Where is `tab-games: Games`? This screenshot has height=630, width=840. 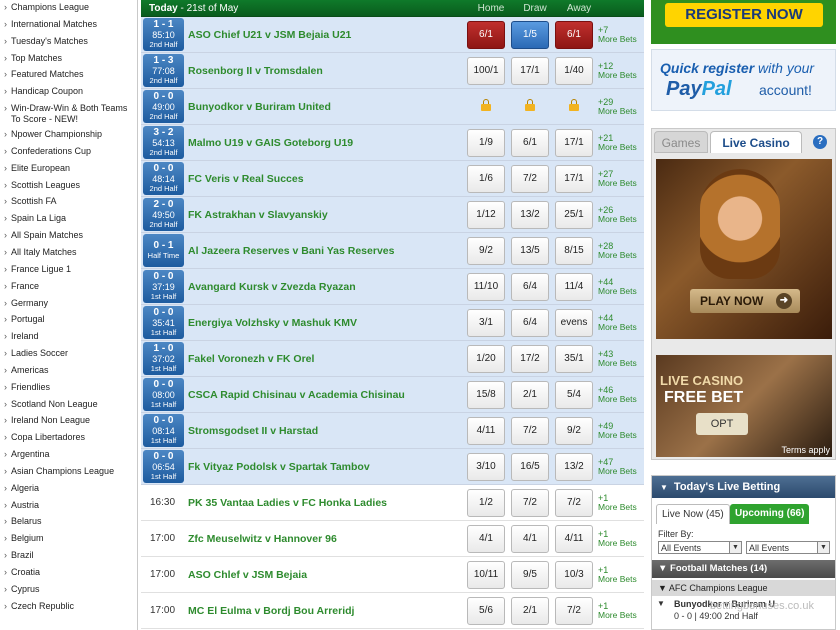
tab-games: Games is located at coordinates (681, 142).